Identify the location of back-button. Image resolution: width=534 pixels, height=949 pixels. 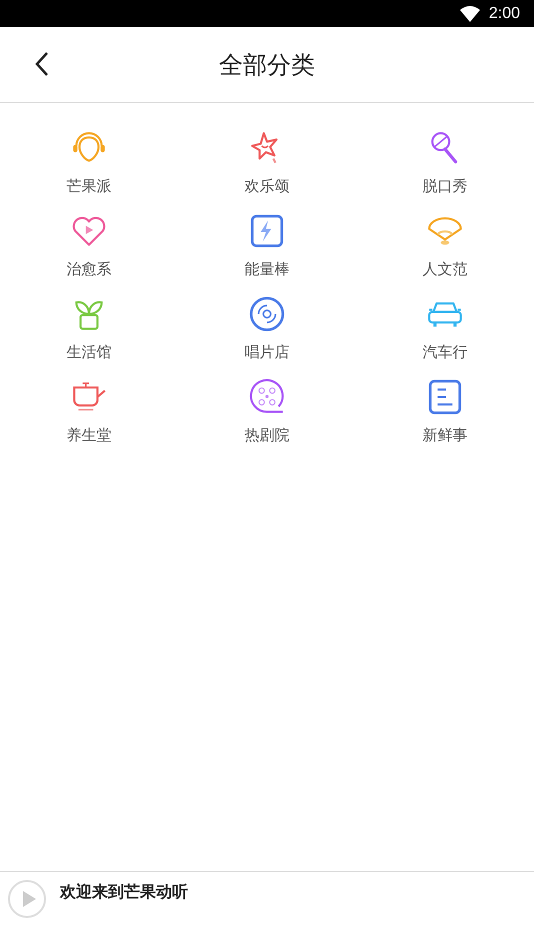
(42, 64).